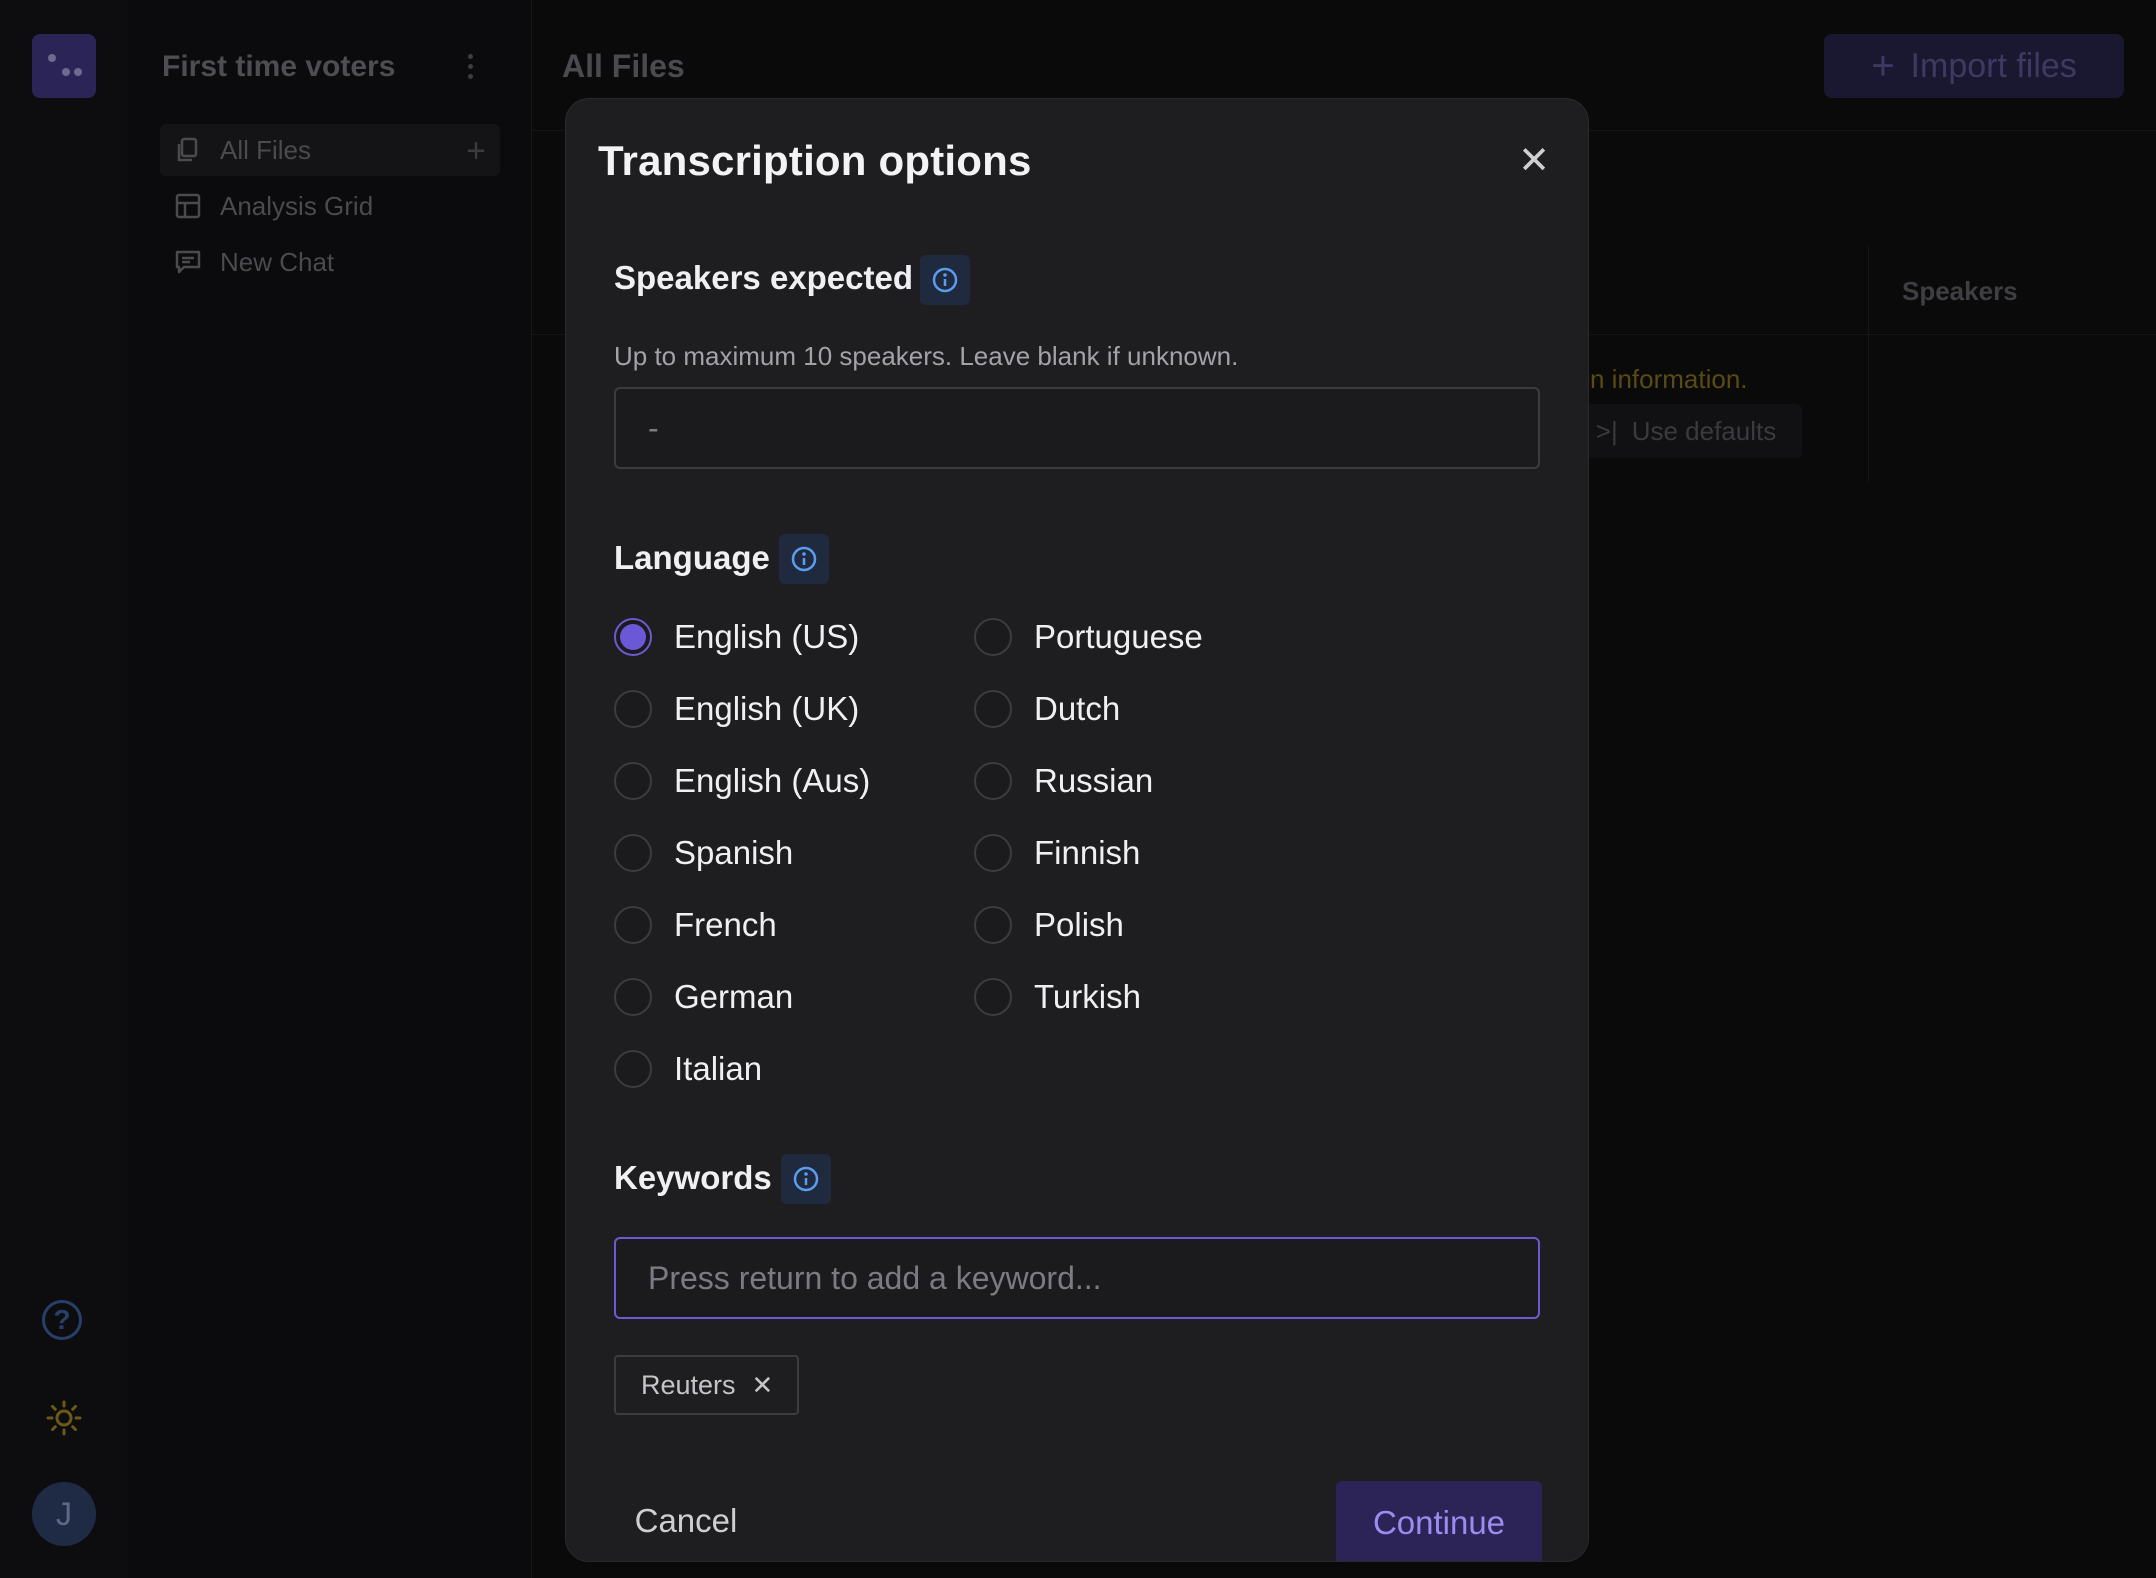 The image size is (2156, 1578). I want to click on radio-turkish: Turkish, so click(1057, 997).